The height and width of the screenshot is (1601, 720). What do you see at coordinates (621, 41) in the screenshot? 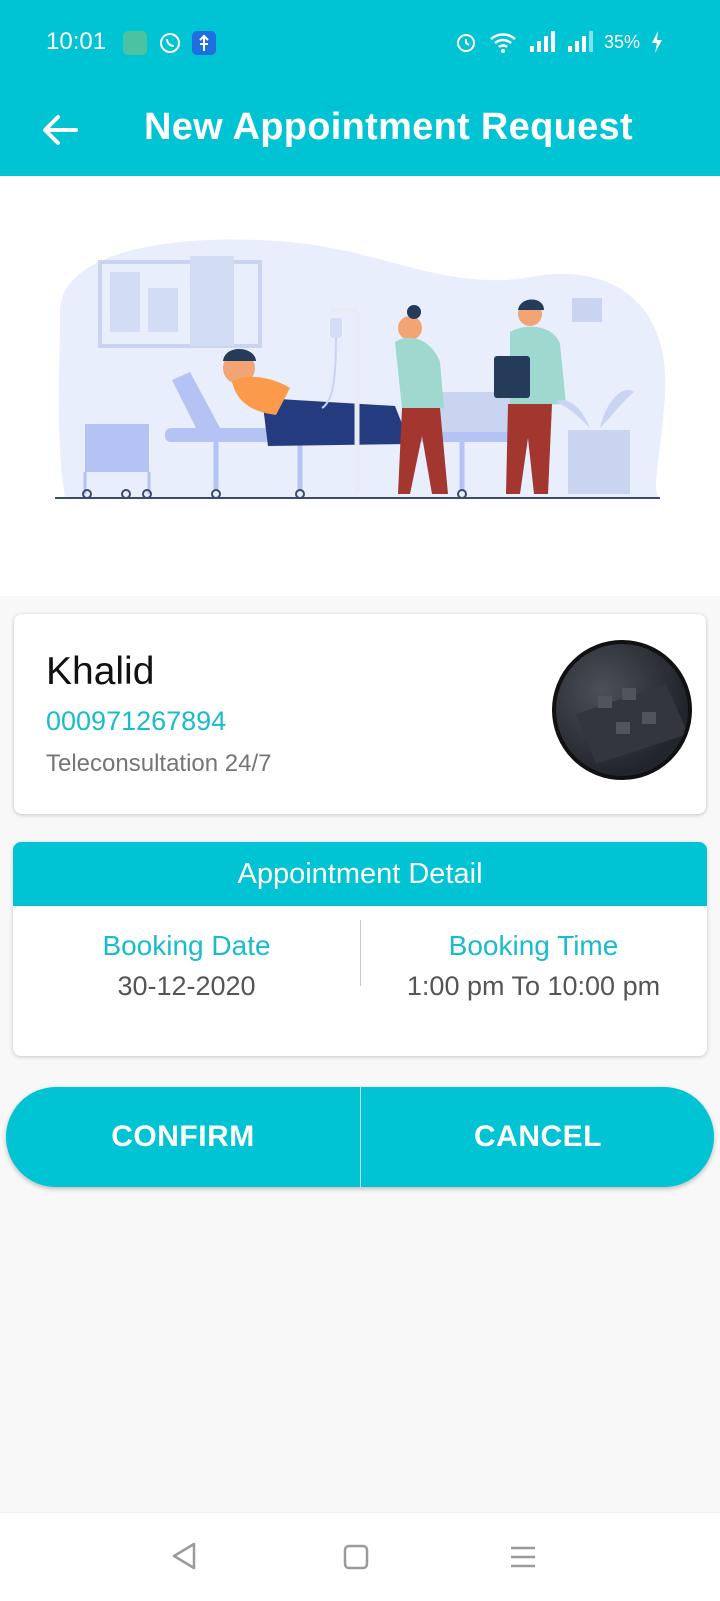
I see `battery-text: 35%` at bounding box center [621, 41].